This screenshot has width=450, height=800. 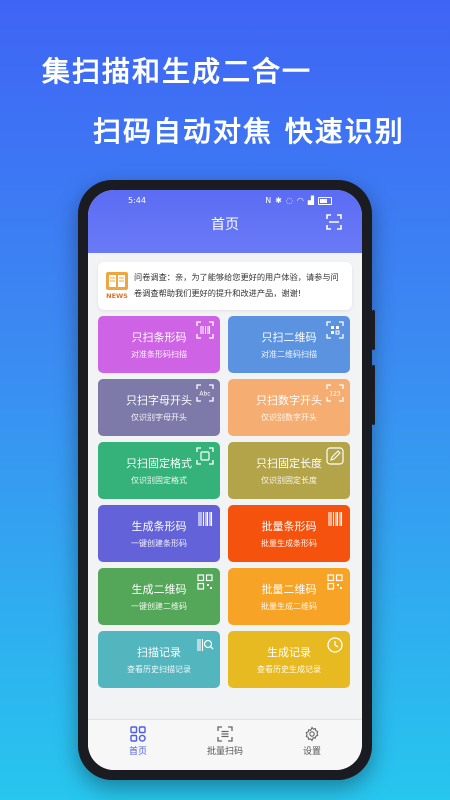 I want to click on wifi-icon: ◠, so click(x=300, y=200).